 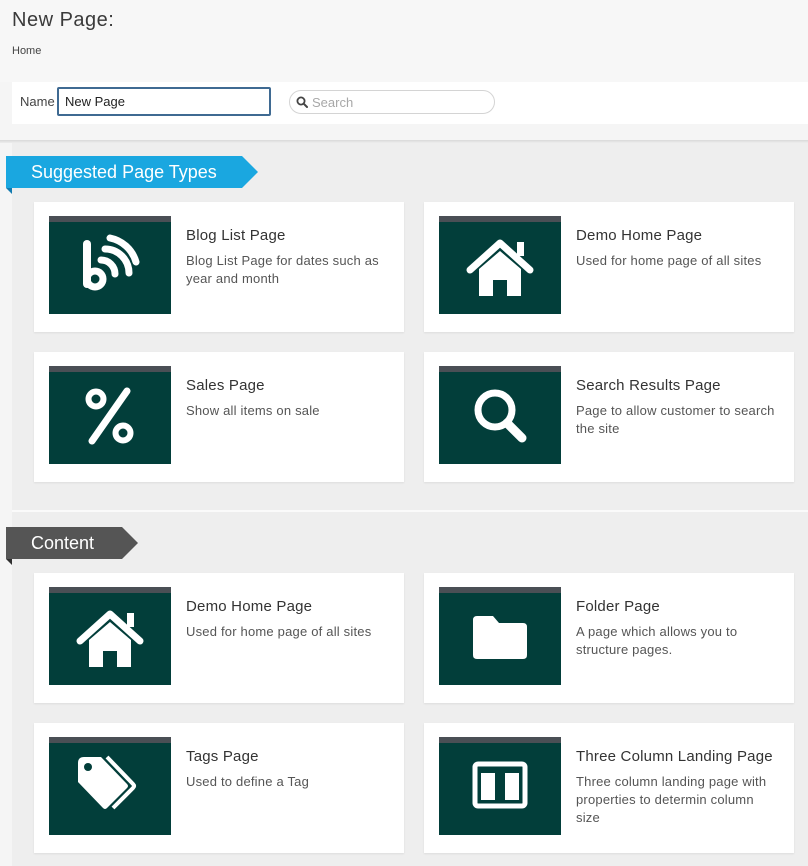 I want to click on name-search-toolbar: Name, so click(x=410, y=103).